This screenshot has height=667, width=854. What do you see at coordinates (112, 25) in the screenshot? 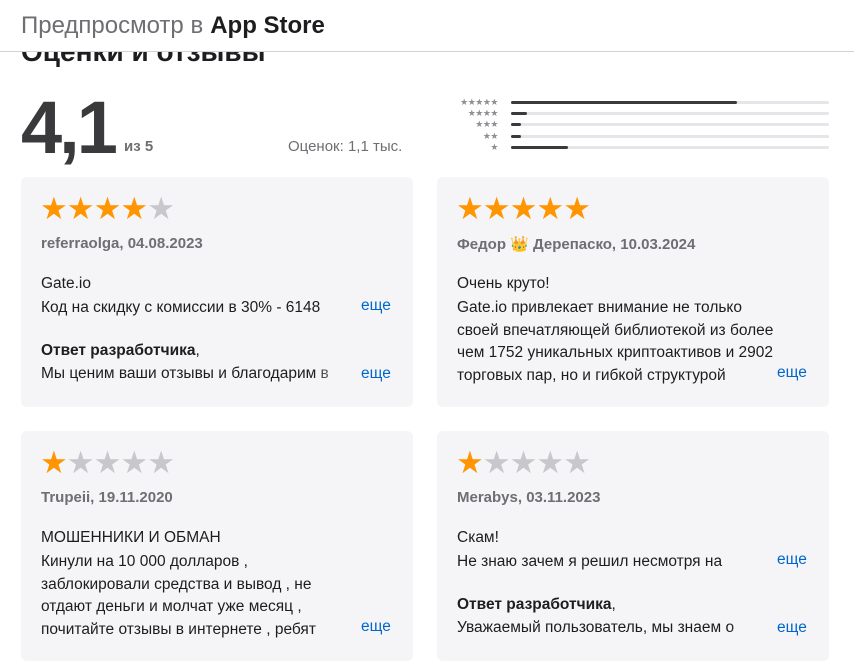
I see `header-prefix: Предпросмотр в` at bounding box center [112, 25].